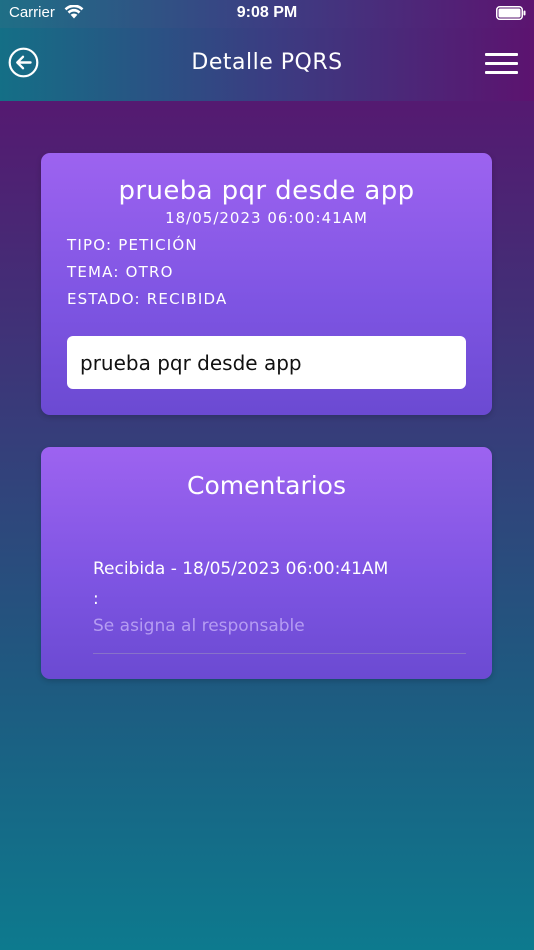 This screenshot has height=950, width=534. I want to click on pqr-tipo: TIPO: PETICIÓN, so click(132, 245).